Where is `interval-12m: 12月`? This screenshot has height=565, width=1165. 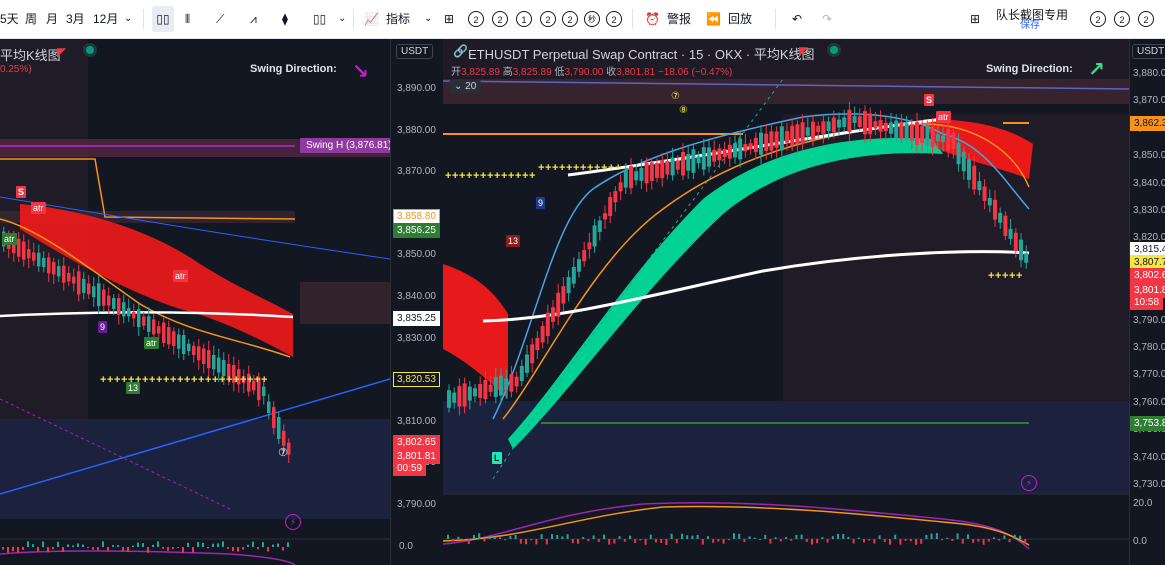
interval-12m: 12月 is located at coordinates (105, 19).